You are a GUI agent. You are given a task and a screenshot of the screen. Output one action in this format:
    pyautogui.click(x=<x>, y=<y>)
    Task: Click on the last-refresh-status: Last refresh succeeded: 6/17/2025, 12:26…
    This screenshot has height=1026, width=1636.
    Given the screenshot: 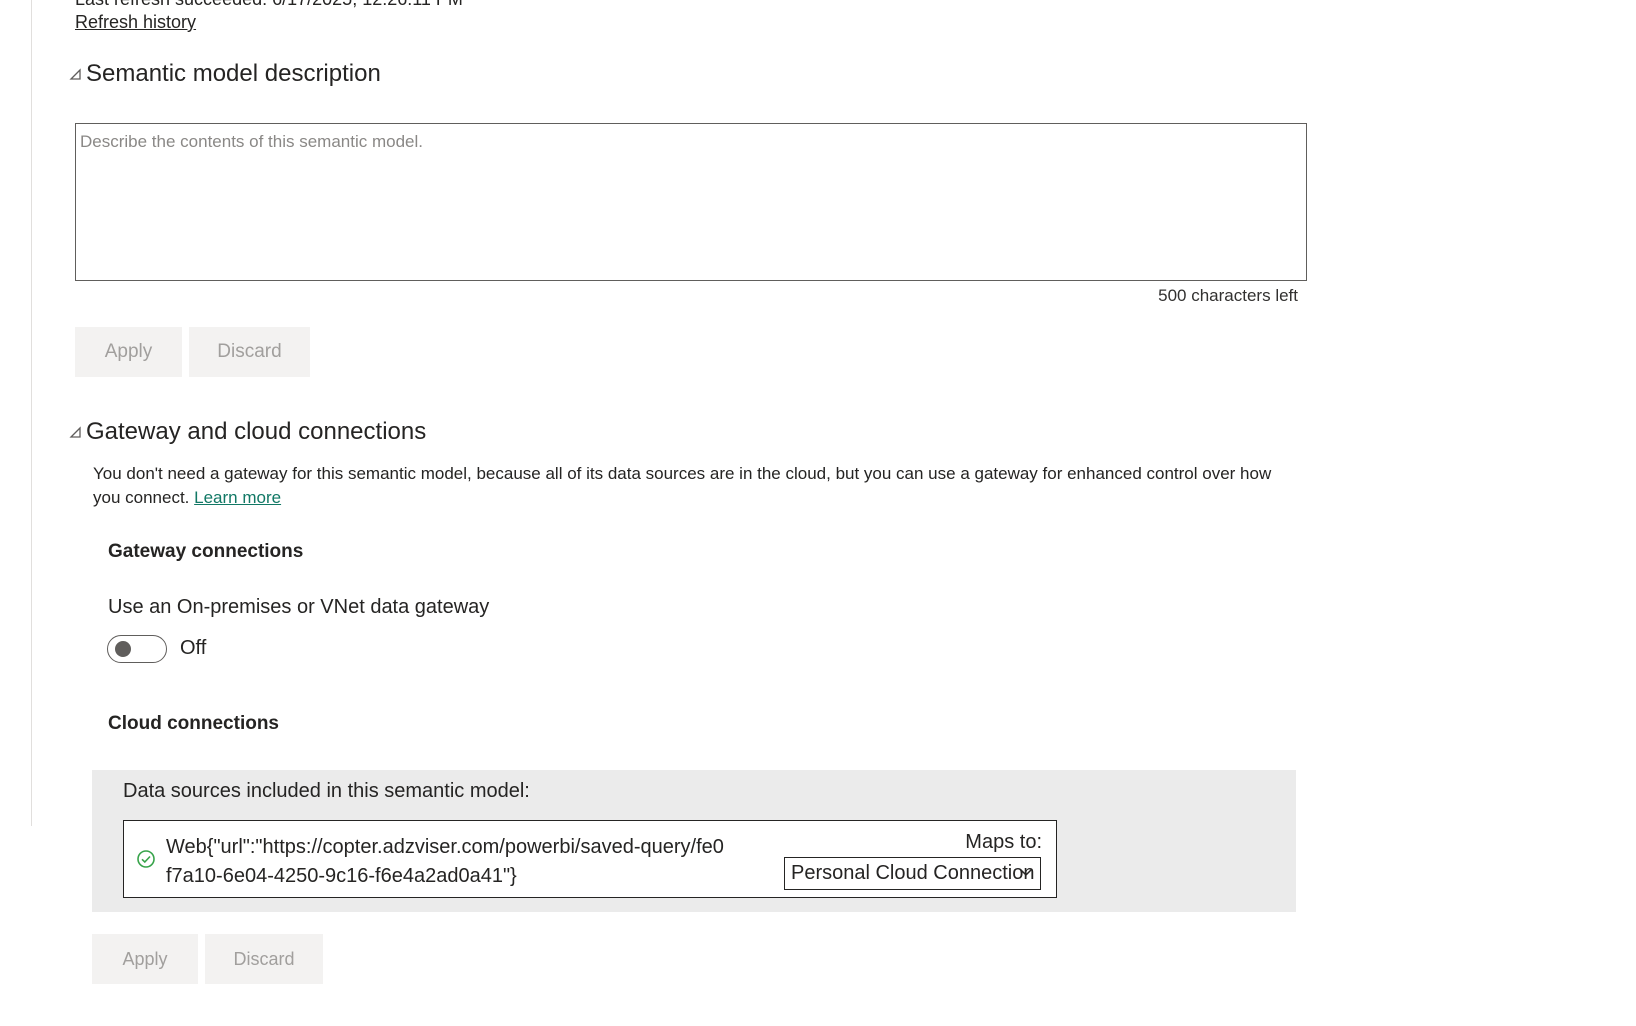 What is the action you would take?
    pyautogui.click(x=269, y=5)
    